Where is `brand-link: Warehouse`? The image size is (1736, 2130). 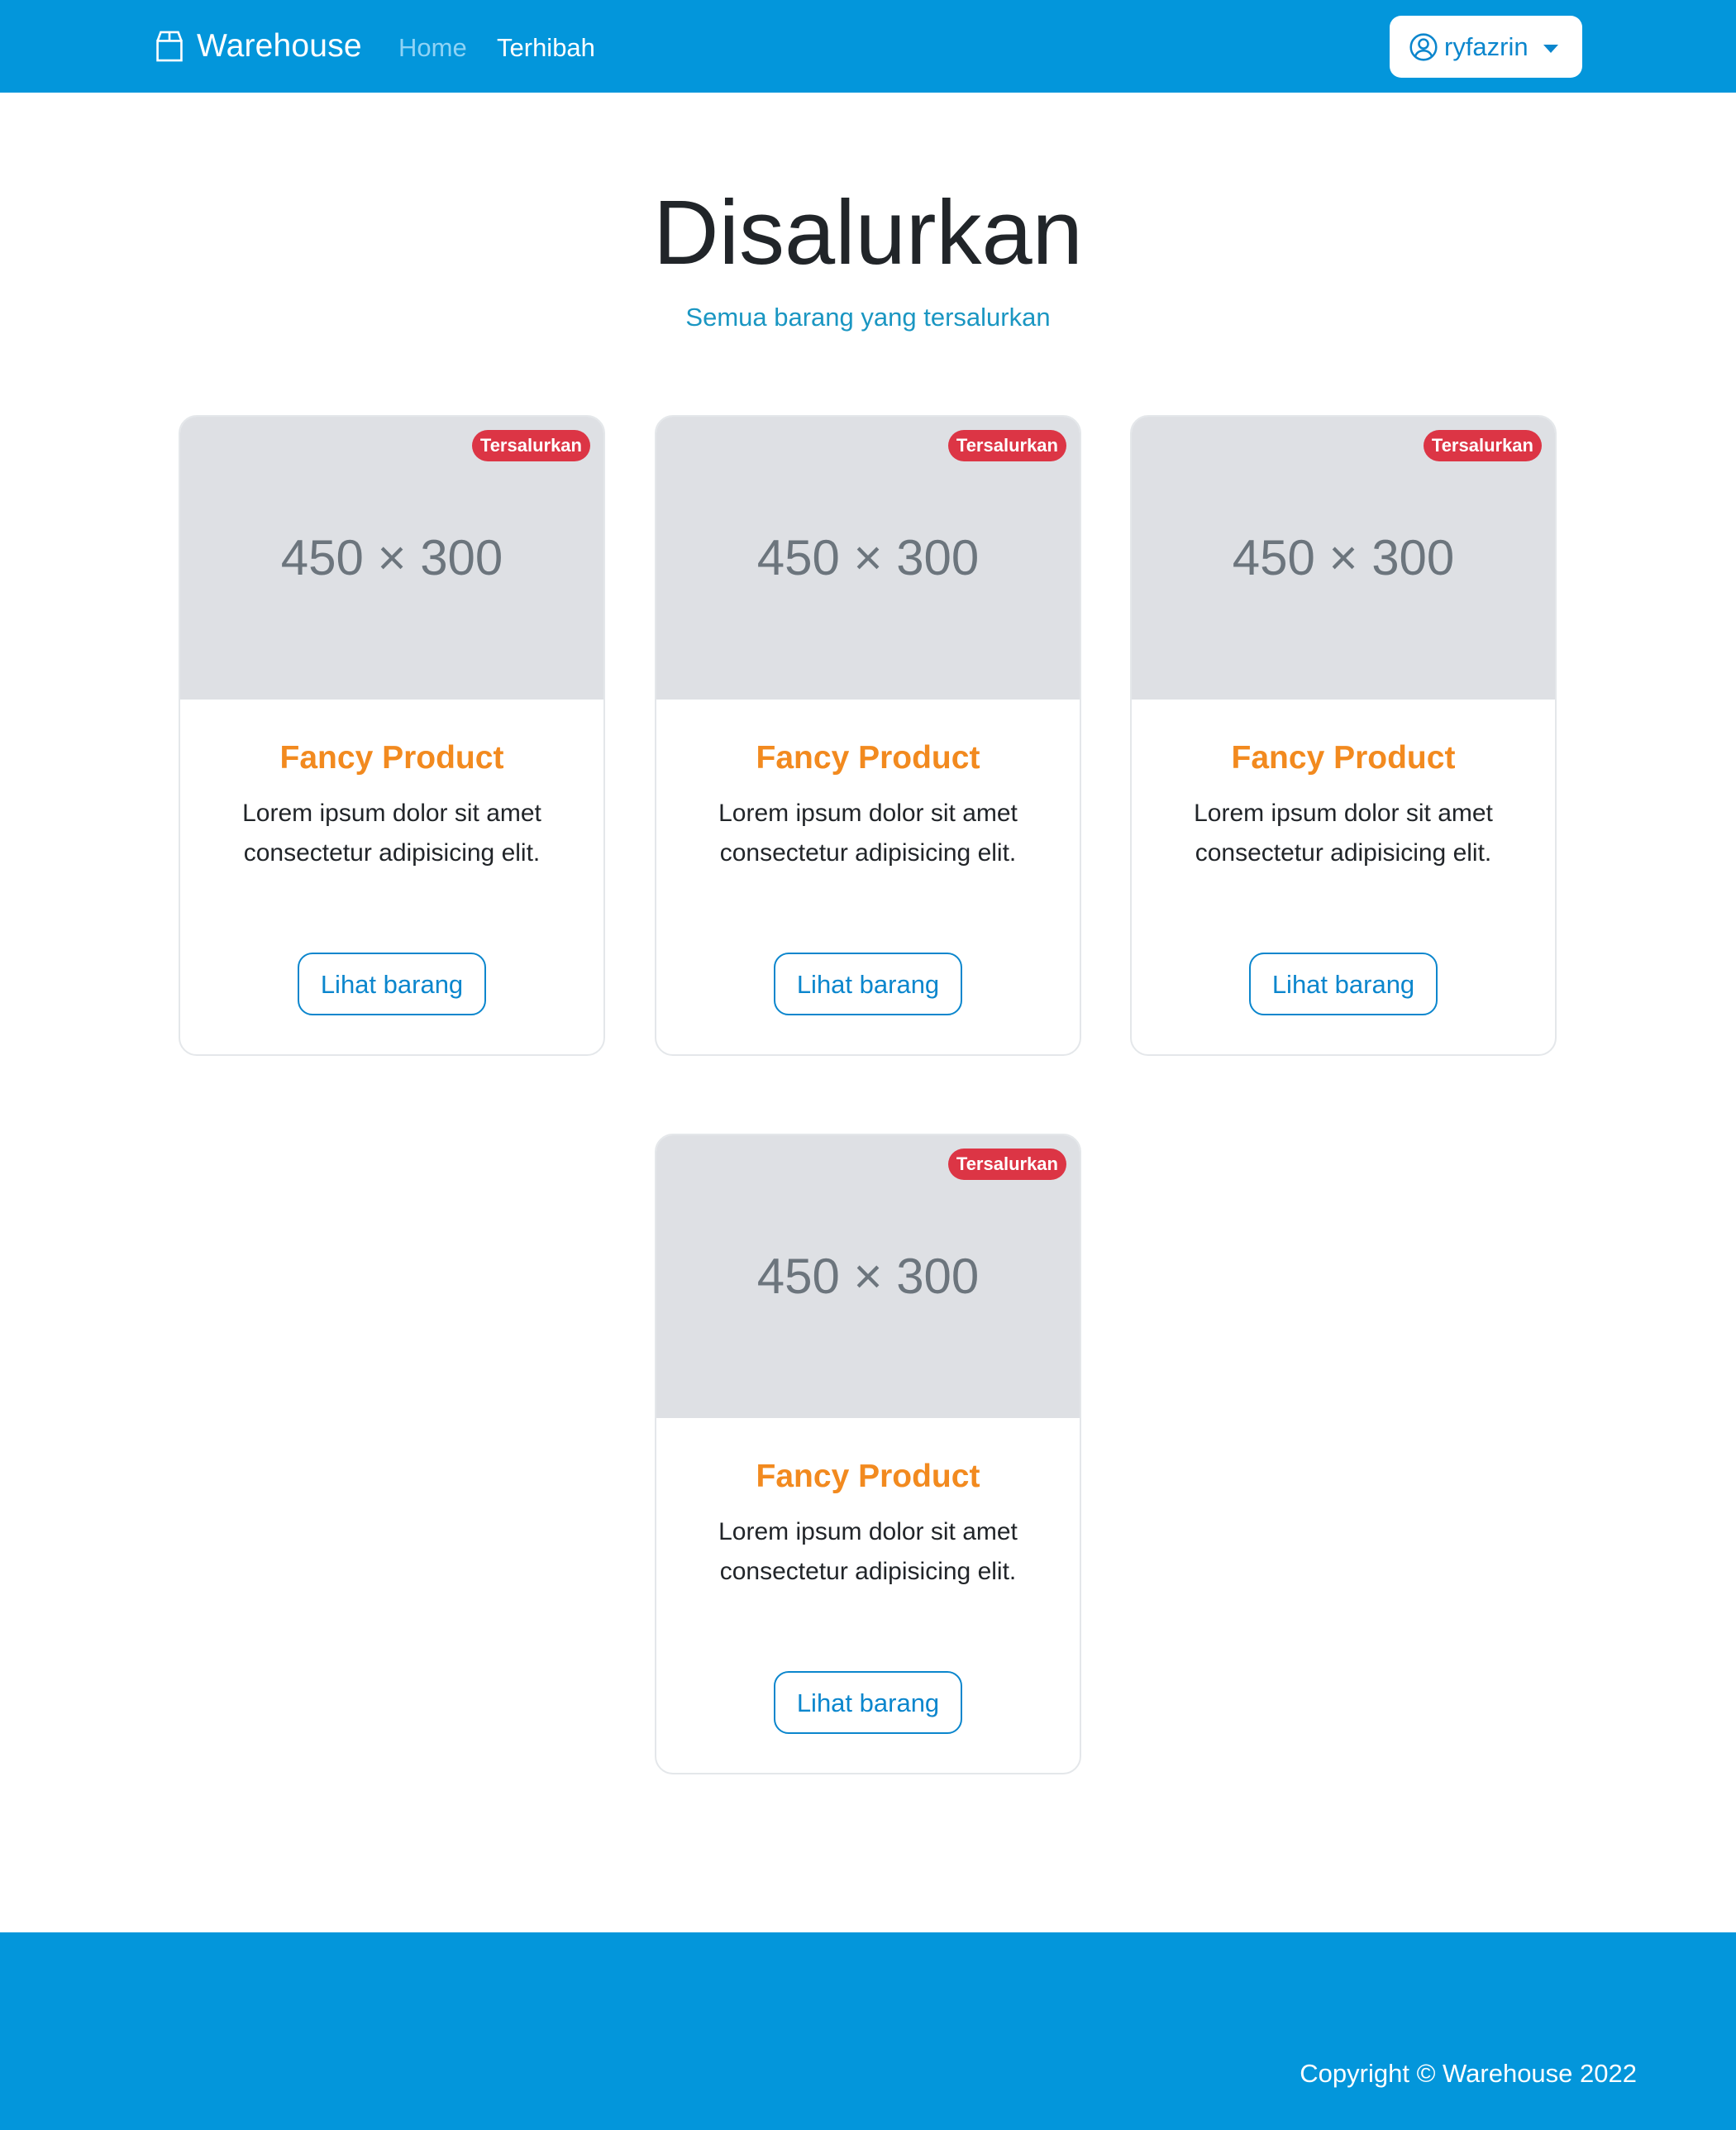 brand-link: Warehouse is located at coordinates (257, 46).